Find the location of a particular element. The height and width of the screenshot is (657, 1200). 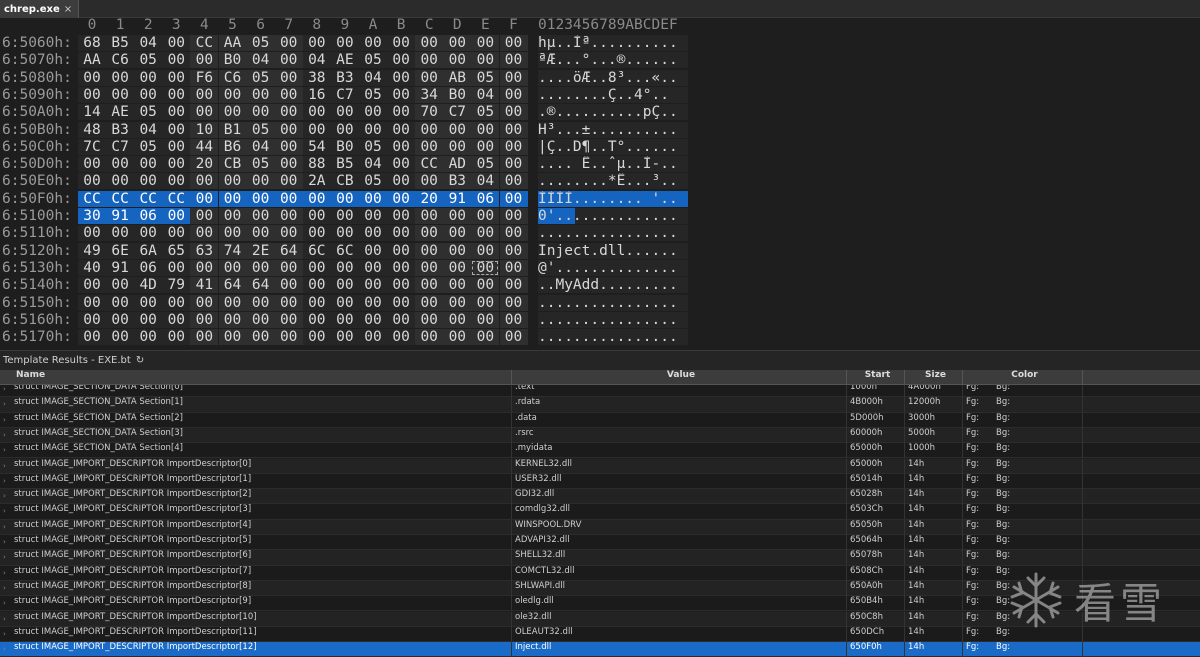

hex-byte: B0 is located at coordinates (232, 60).